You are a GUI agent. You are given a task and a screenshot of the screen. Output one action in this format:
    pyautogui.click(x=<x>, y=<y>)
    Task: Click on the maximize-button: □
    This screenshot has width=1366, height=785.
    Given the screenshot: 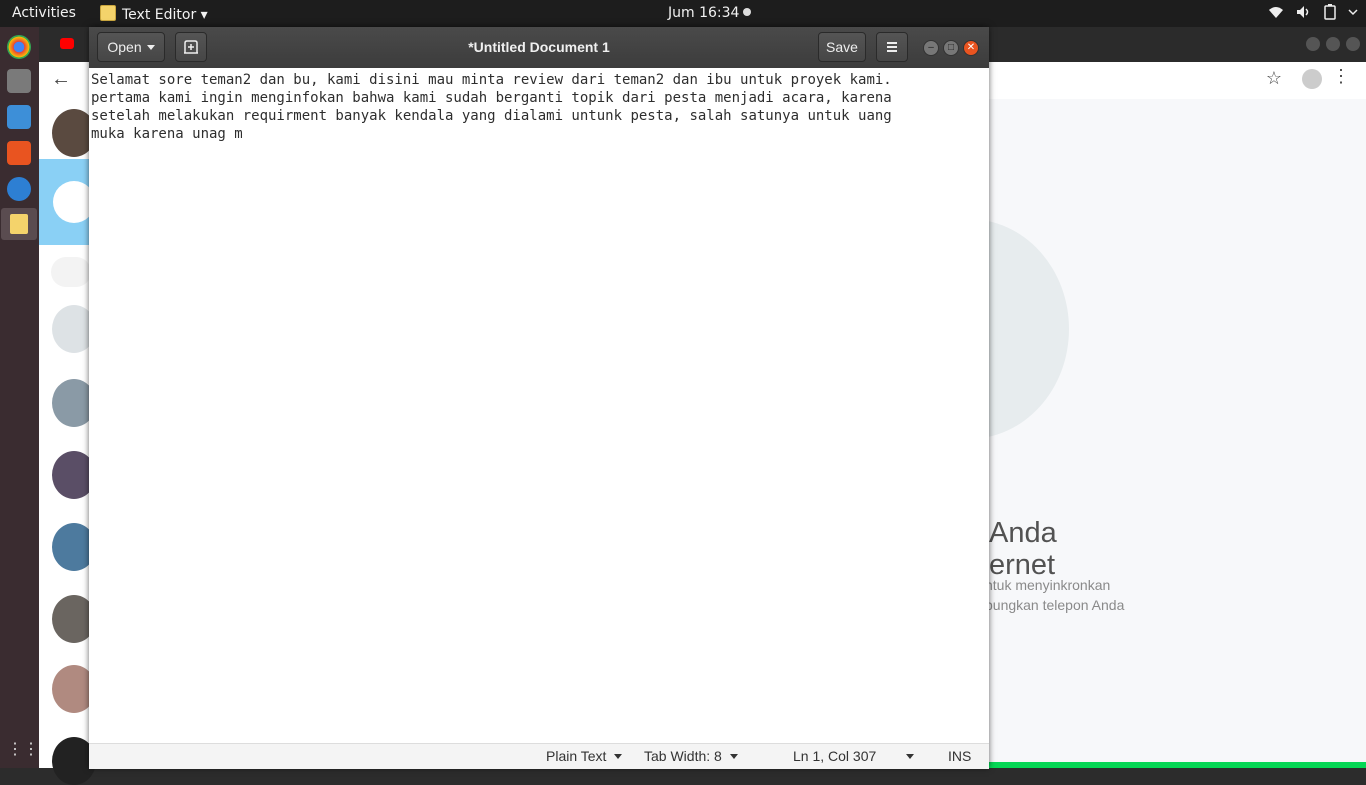 What is the action you would take?
    pyautogui.click(x=951, y=48)
    